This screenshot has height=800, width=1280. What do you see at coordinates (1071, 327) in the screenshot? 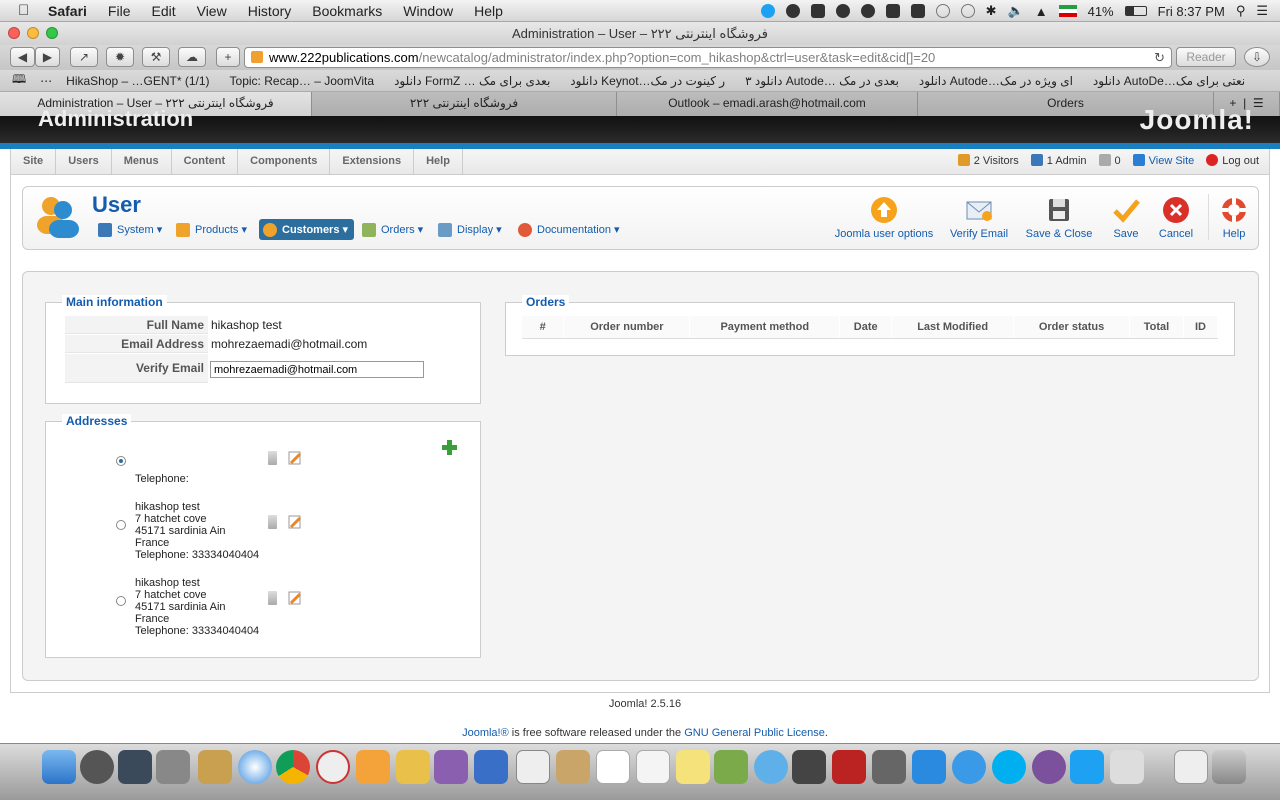
I see `column-header: Order status` at bounding box center [1071, 327].